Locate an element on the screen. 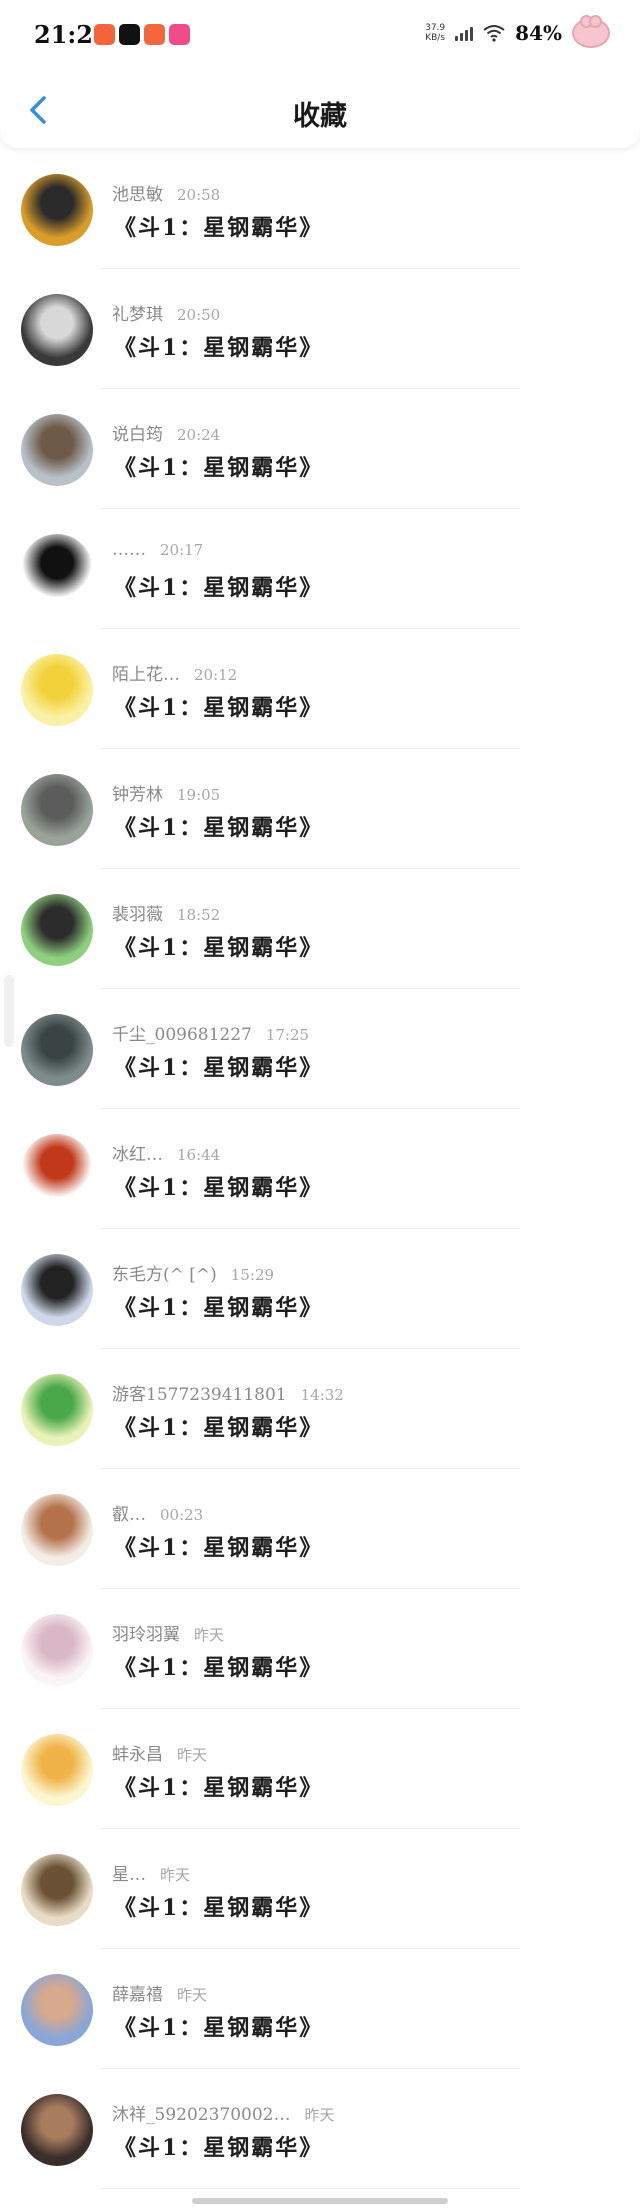 The height and width of the screenshot is (2208, 640). paw-icon is located at coordinates (591, 31).